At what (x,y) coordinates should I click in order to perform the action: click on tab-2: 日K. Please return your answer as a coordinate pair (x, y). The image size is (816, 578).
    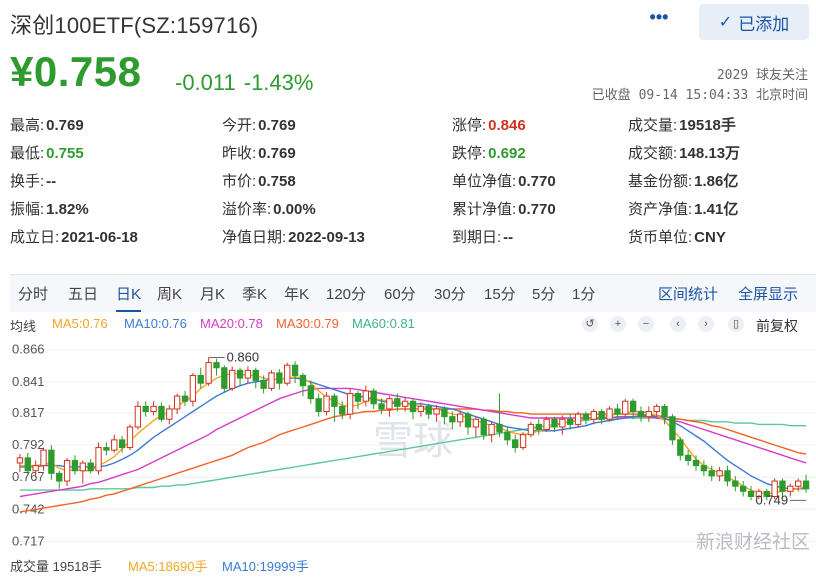
    Looking at the image, I should click on (129, 297).